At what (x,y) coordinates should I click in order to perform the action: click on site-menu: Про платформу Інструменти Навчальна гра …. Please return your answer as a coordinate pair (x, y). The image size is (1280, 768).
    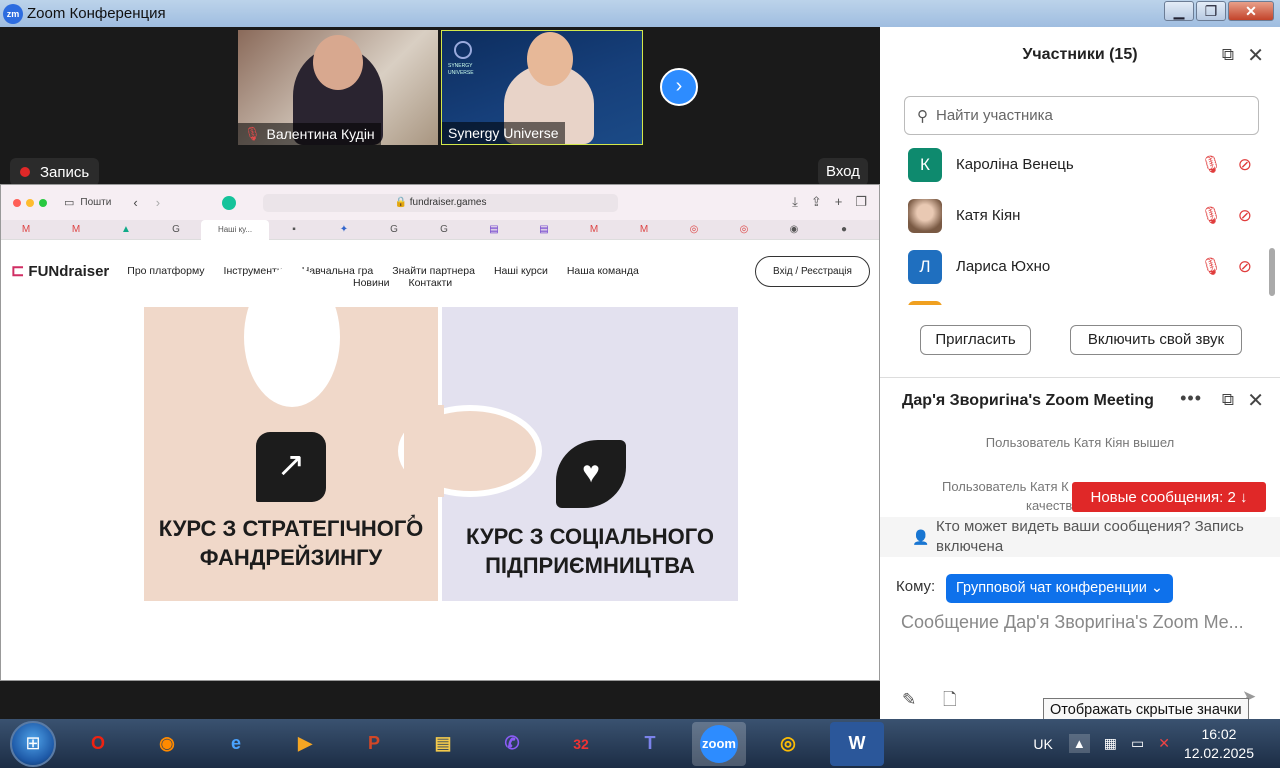
    Looking at the image, I should click on (392, 271).